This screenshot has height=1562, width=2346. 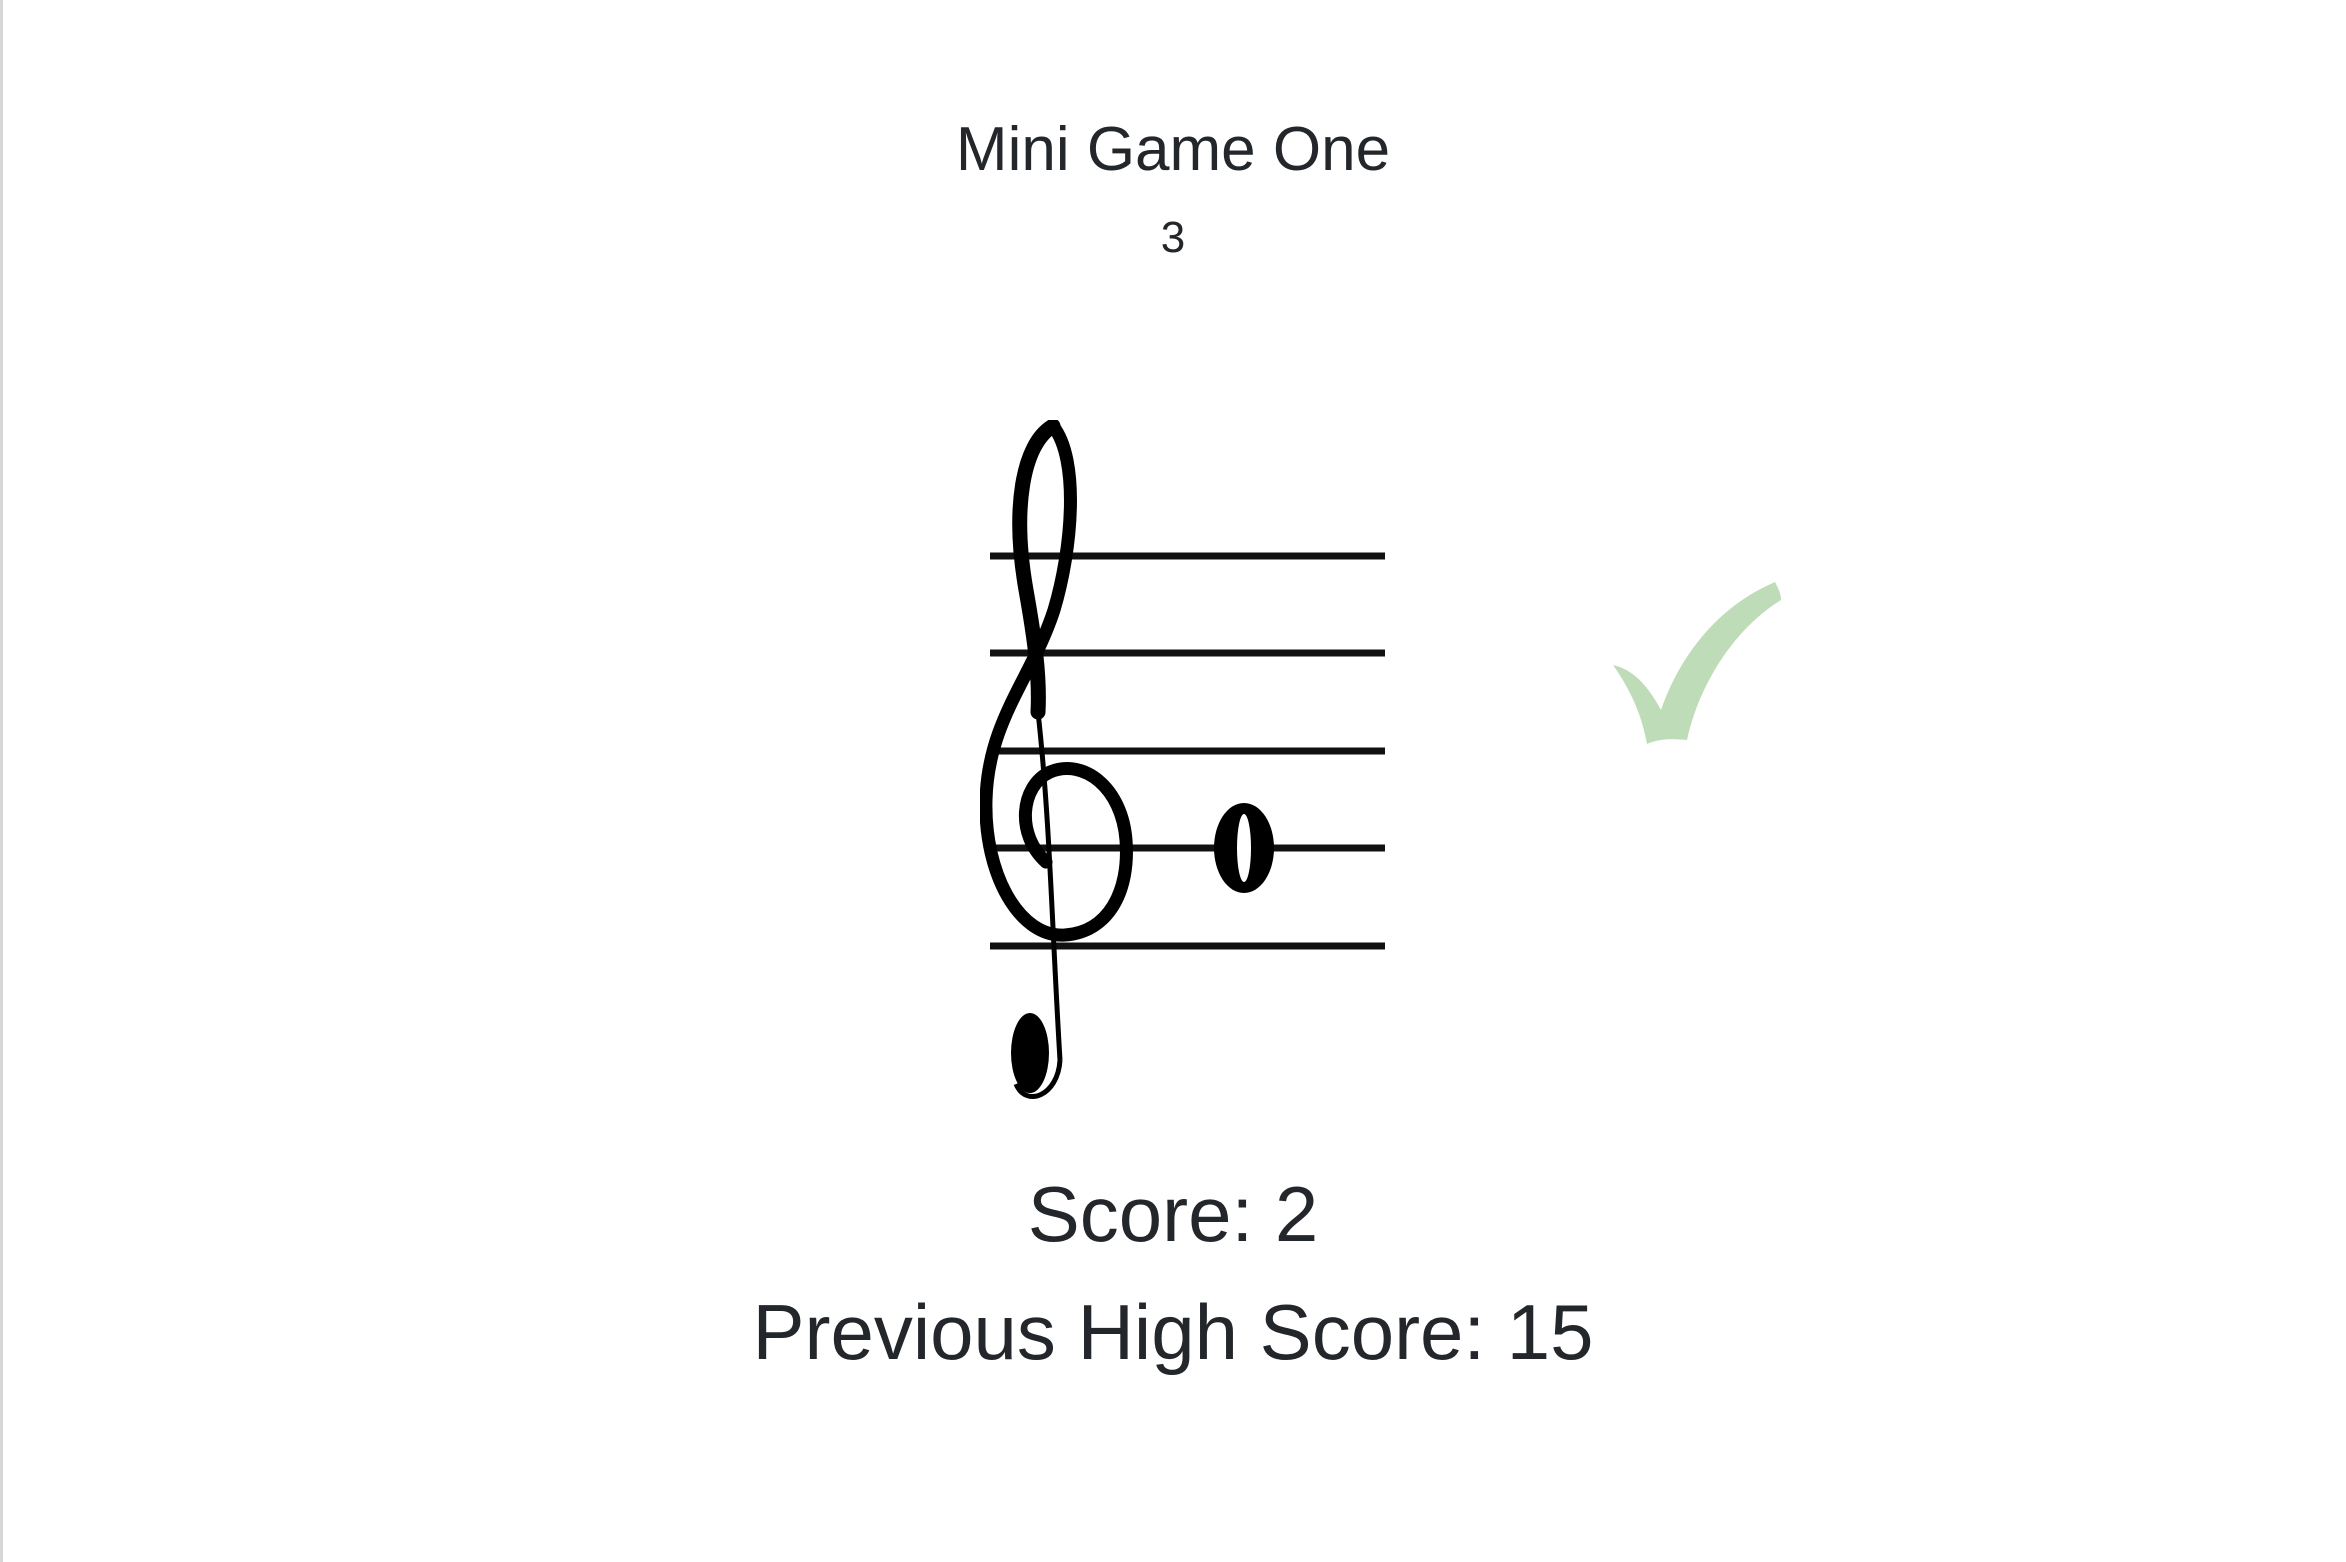 I want to click on correct-answer-feedback, so click(x=1695, y=660).